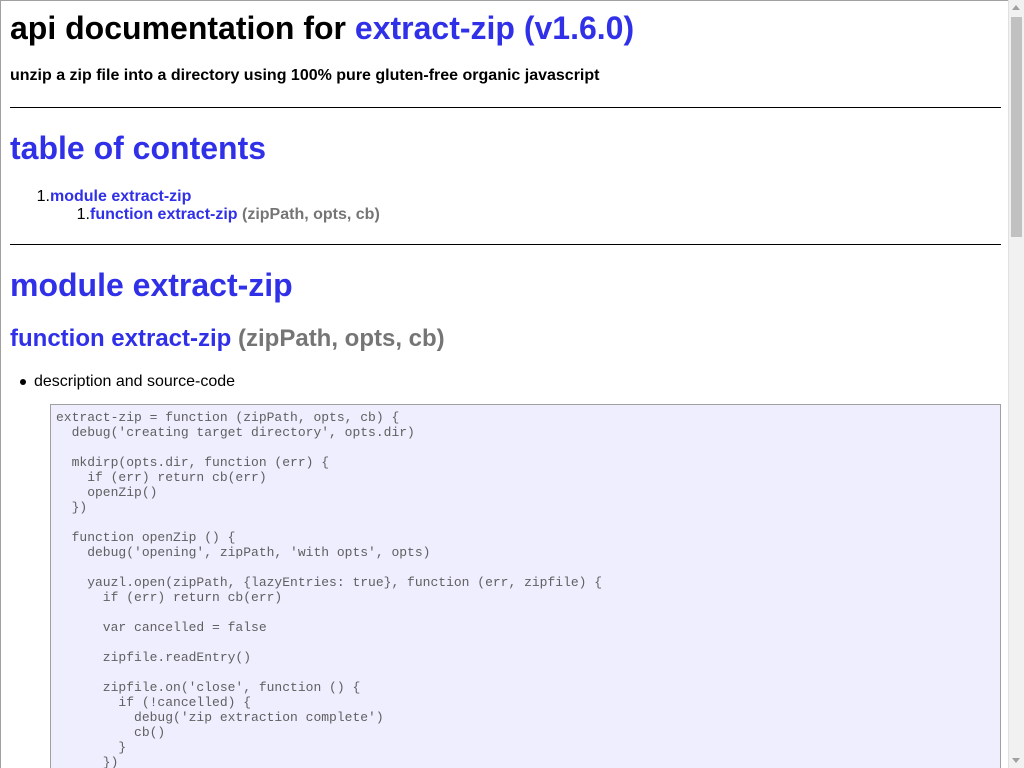 Image resolution: width=1024 pixels, height=768 pixels. Describe the element at coordinates (494, 28) in the screenshot. I see `package-version-link: extract-zip (v1.6.0)` at that location.